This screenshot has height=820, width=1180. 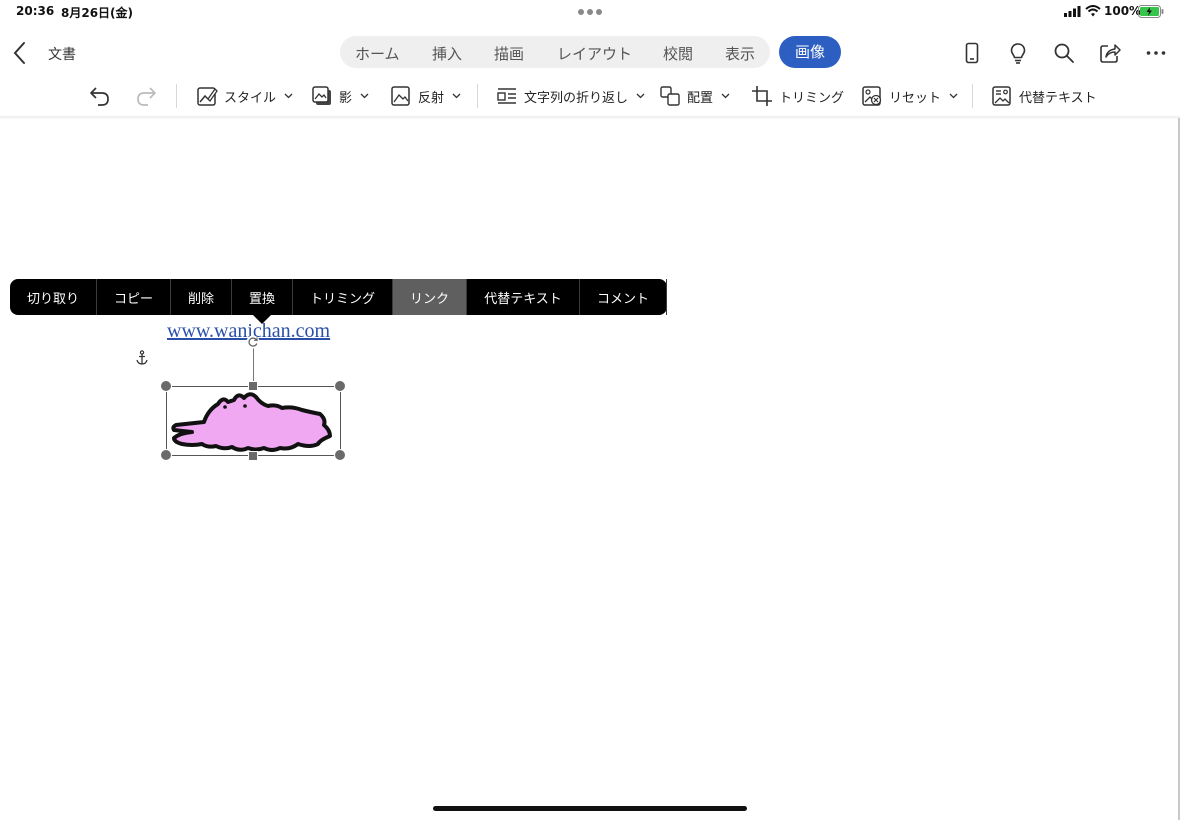 What do you see at coordinates (62, 54) in the screenshot?
I see `document-title: 文書` at bounding box center [62, 54].